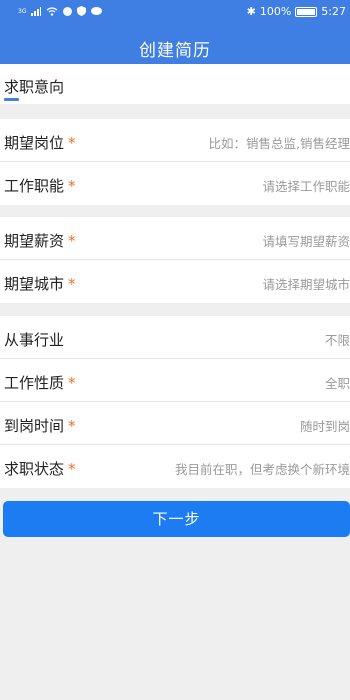 The width and height of the screenshot is (350, 700). Describe the element at coordinates (175, 380) in the screenshot. I see `form-row-job-type: 工作性质 * 全职` at that location.